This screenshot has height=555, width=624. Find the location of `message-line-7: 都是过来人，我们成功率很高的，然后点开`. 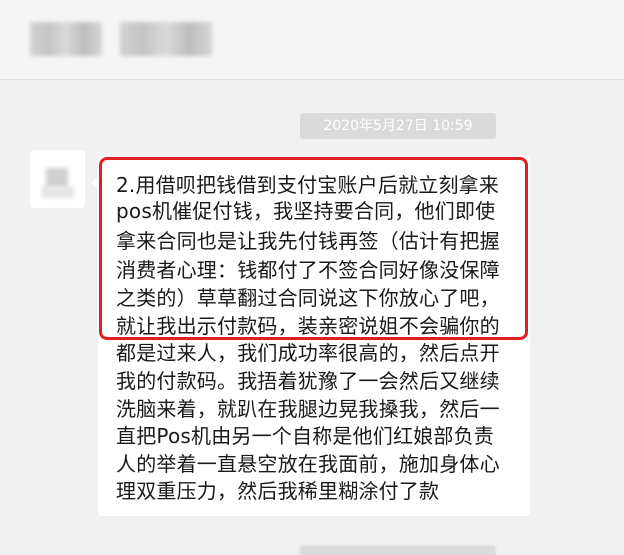

message-line-7: 都是过来人，我们成功率很高的，然后点开 is located at coordinates (308, 353).